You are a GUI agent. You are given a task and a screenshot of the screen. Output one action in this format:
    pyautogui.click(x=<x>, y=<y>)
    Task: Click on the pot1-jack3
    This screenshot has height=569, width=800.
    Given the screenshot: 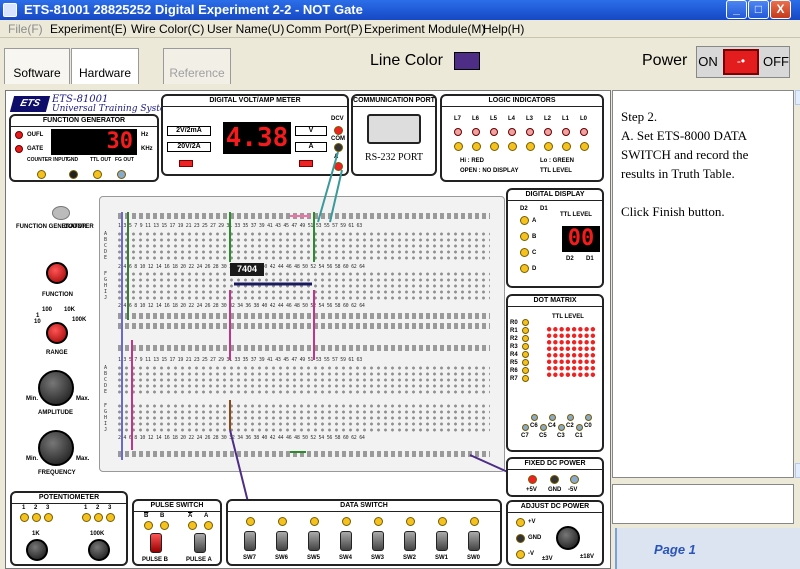 What is the action you would take?
    pyautogui.click(x=48, y=517)
    